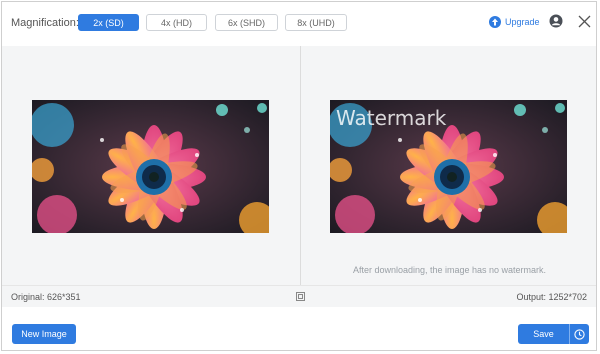 The image size is (600, 354). I want to click on status-bar: Original: 626*351 Output: 1252*702, so click(299, 296).